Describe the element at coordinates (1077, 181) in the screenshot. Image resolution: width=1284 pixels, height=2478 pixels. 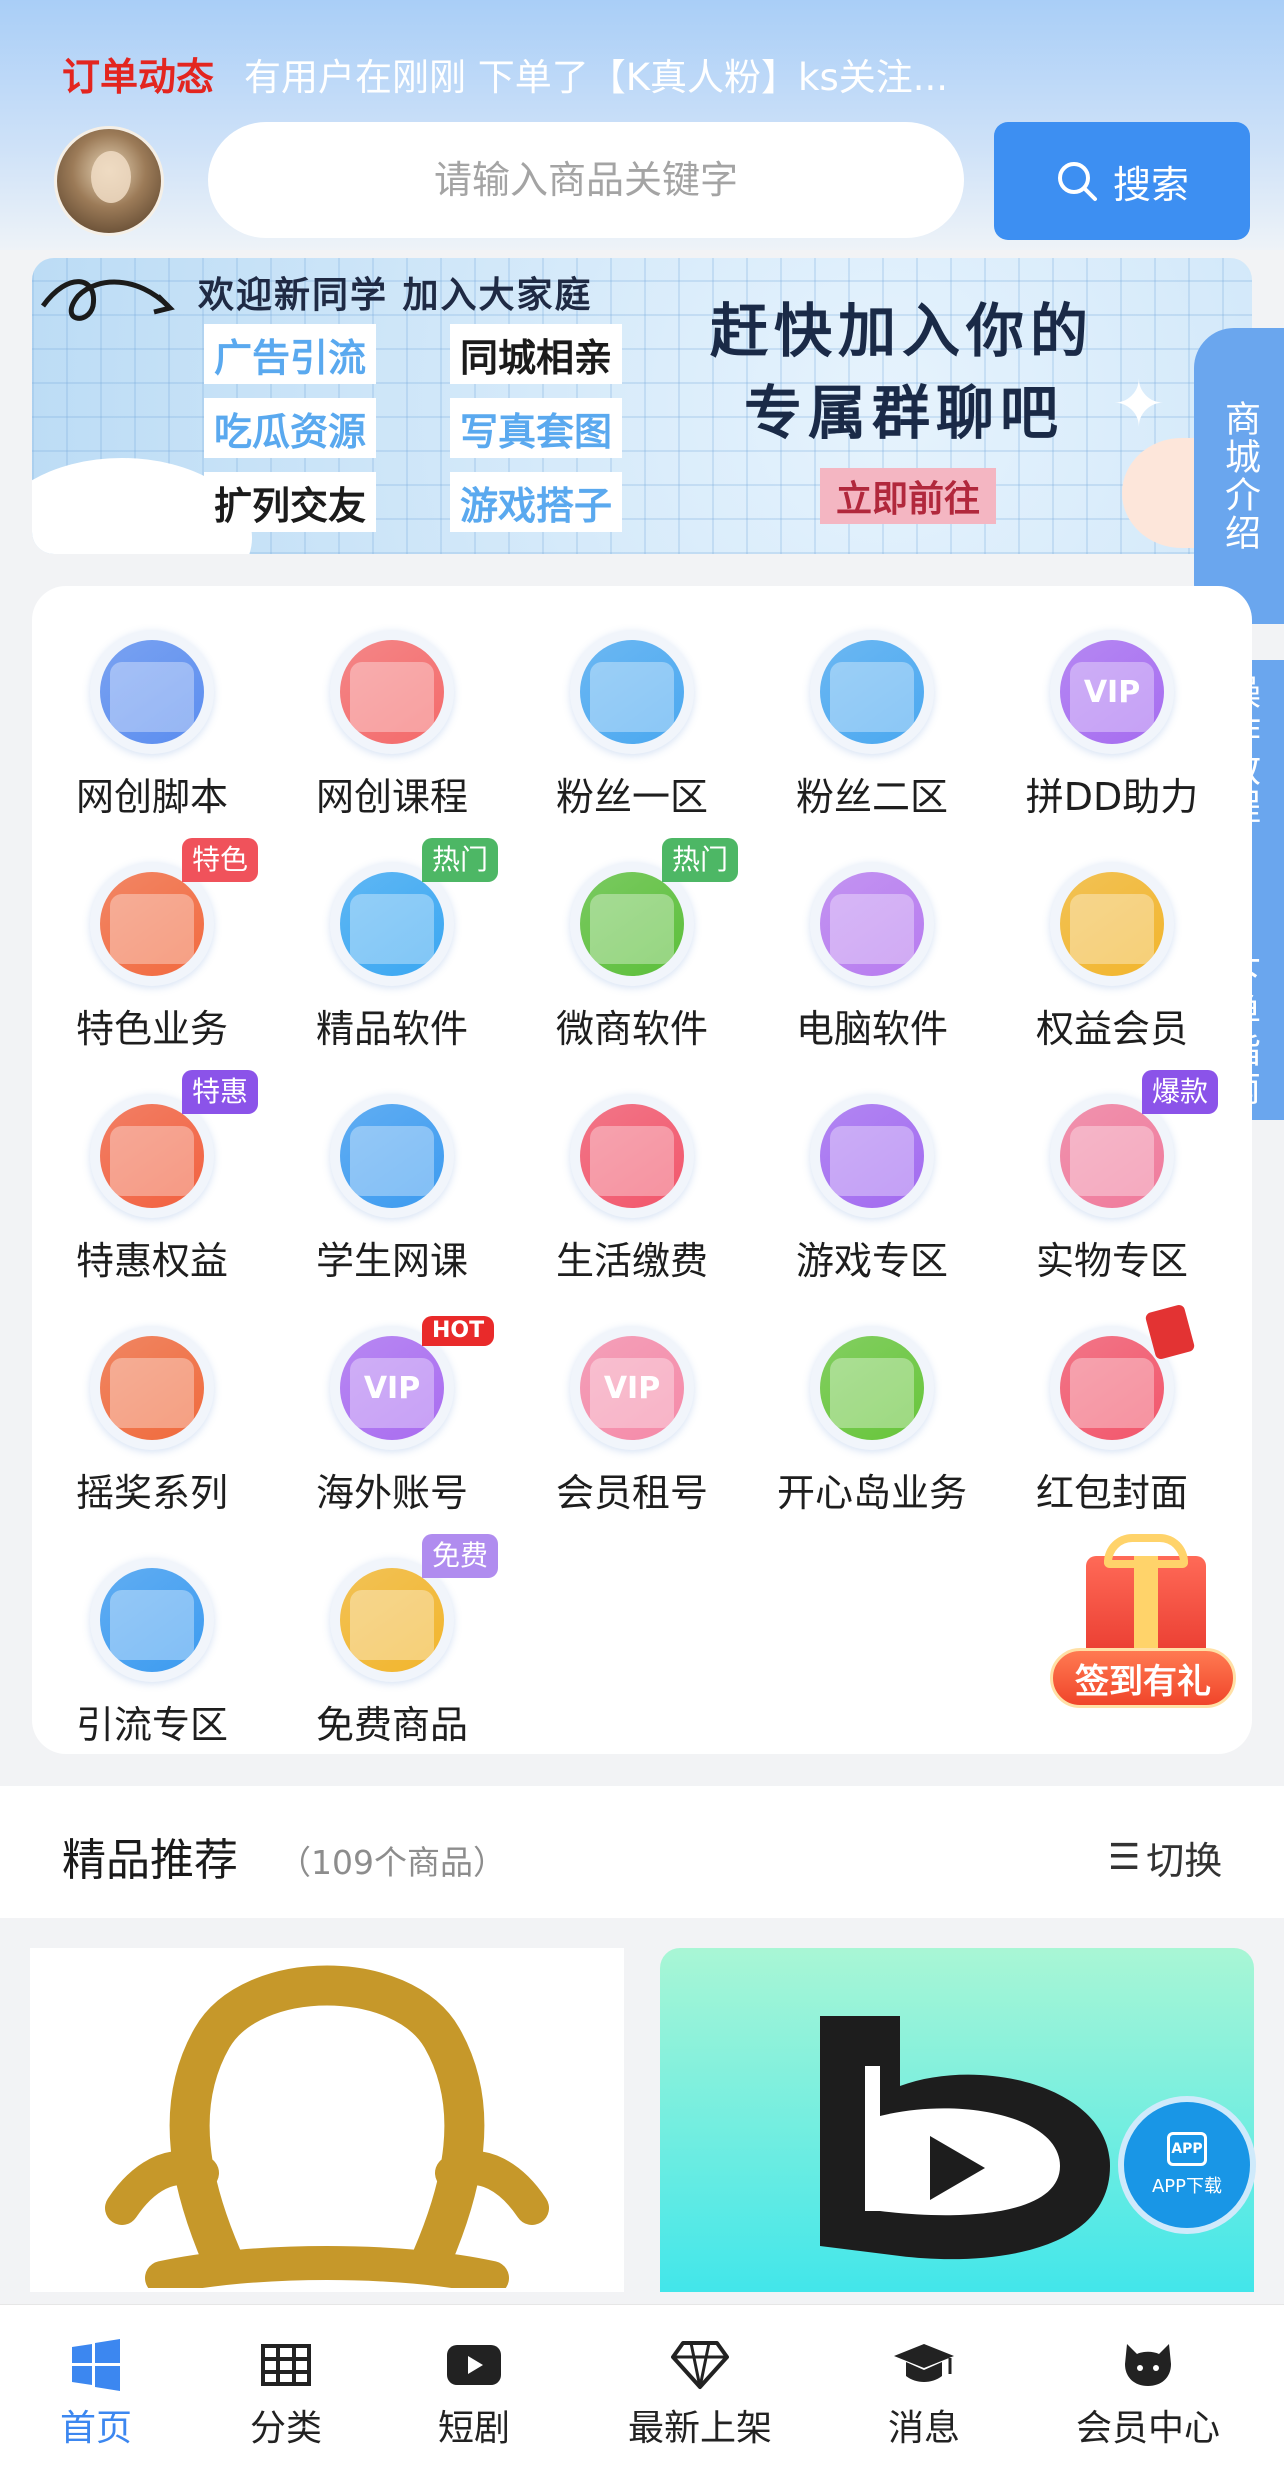
I see `search-icon` at that location.